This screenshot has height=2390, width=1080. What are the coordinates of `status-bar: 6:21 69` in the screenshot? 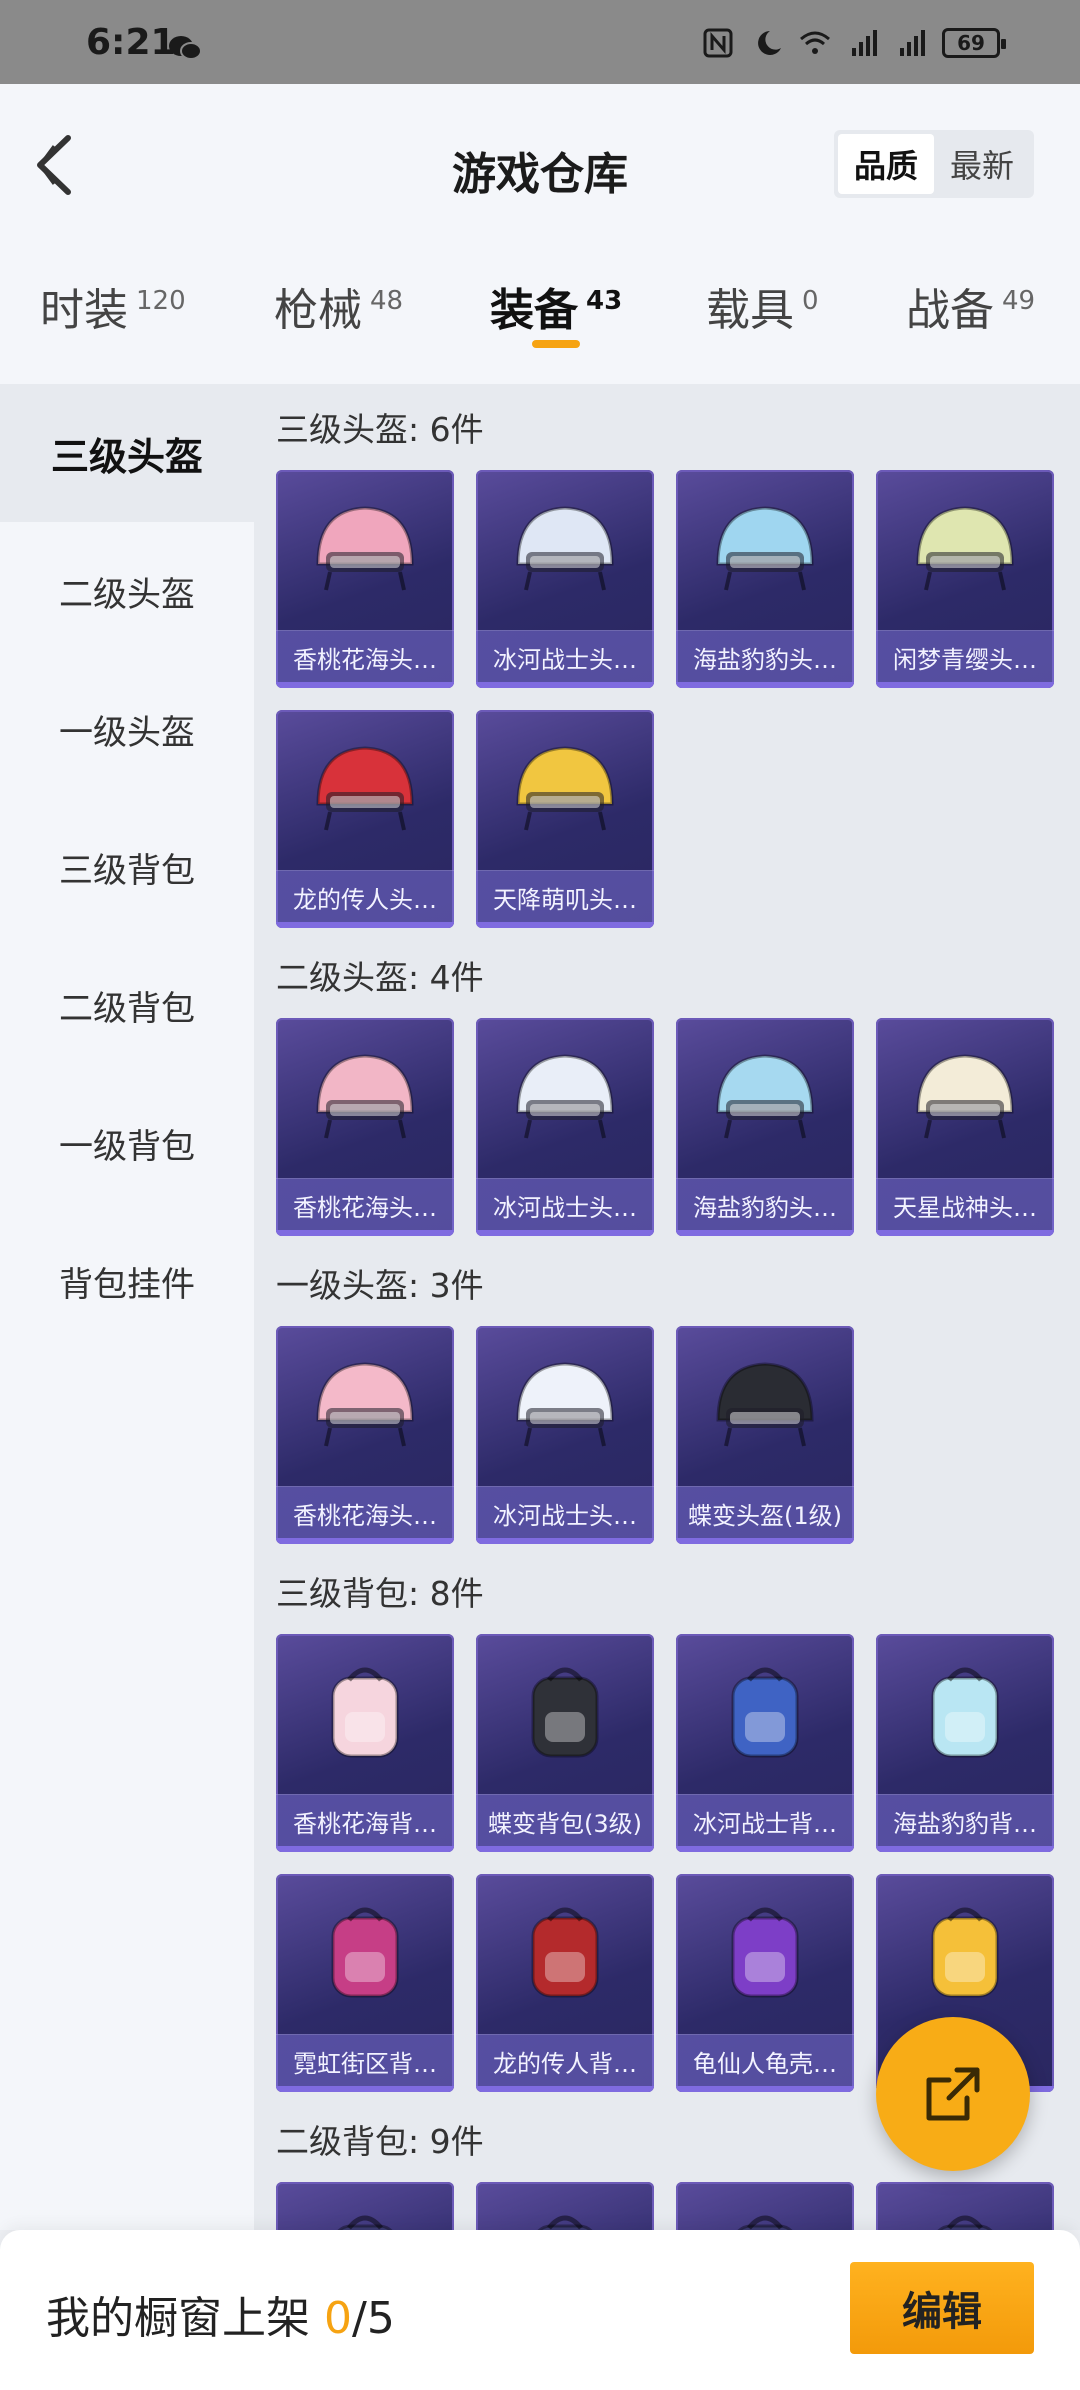 It's located at (540, 42).